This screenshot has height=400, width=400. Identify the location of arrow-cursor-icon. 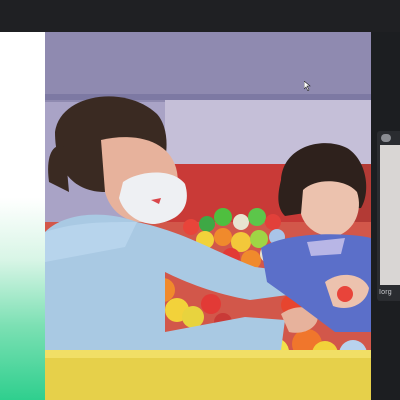
(307, 86).